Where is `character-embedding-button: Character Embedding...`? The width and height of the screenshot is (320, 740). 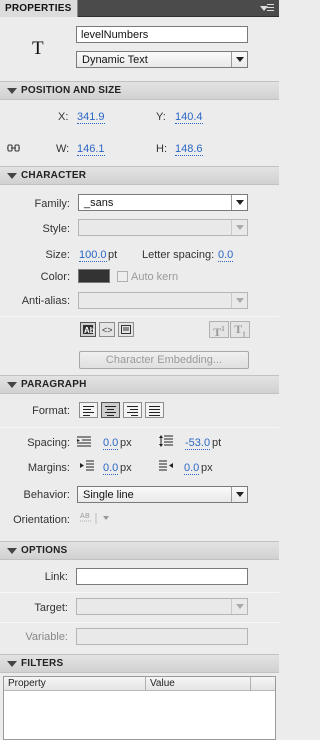 character-embedding-button: Character Embedding... is located at coordinates (164, 360).